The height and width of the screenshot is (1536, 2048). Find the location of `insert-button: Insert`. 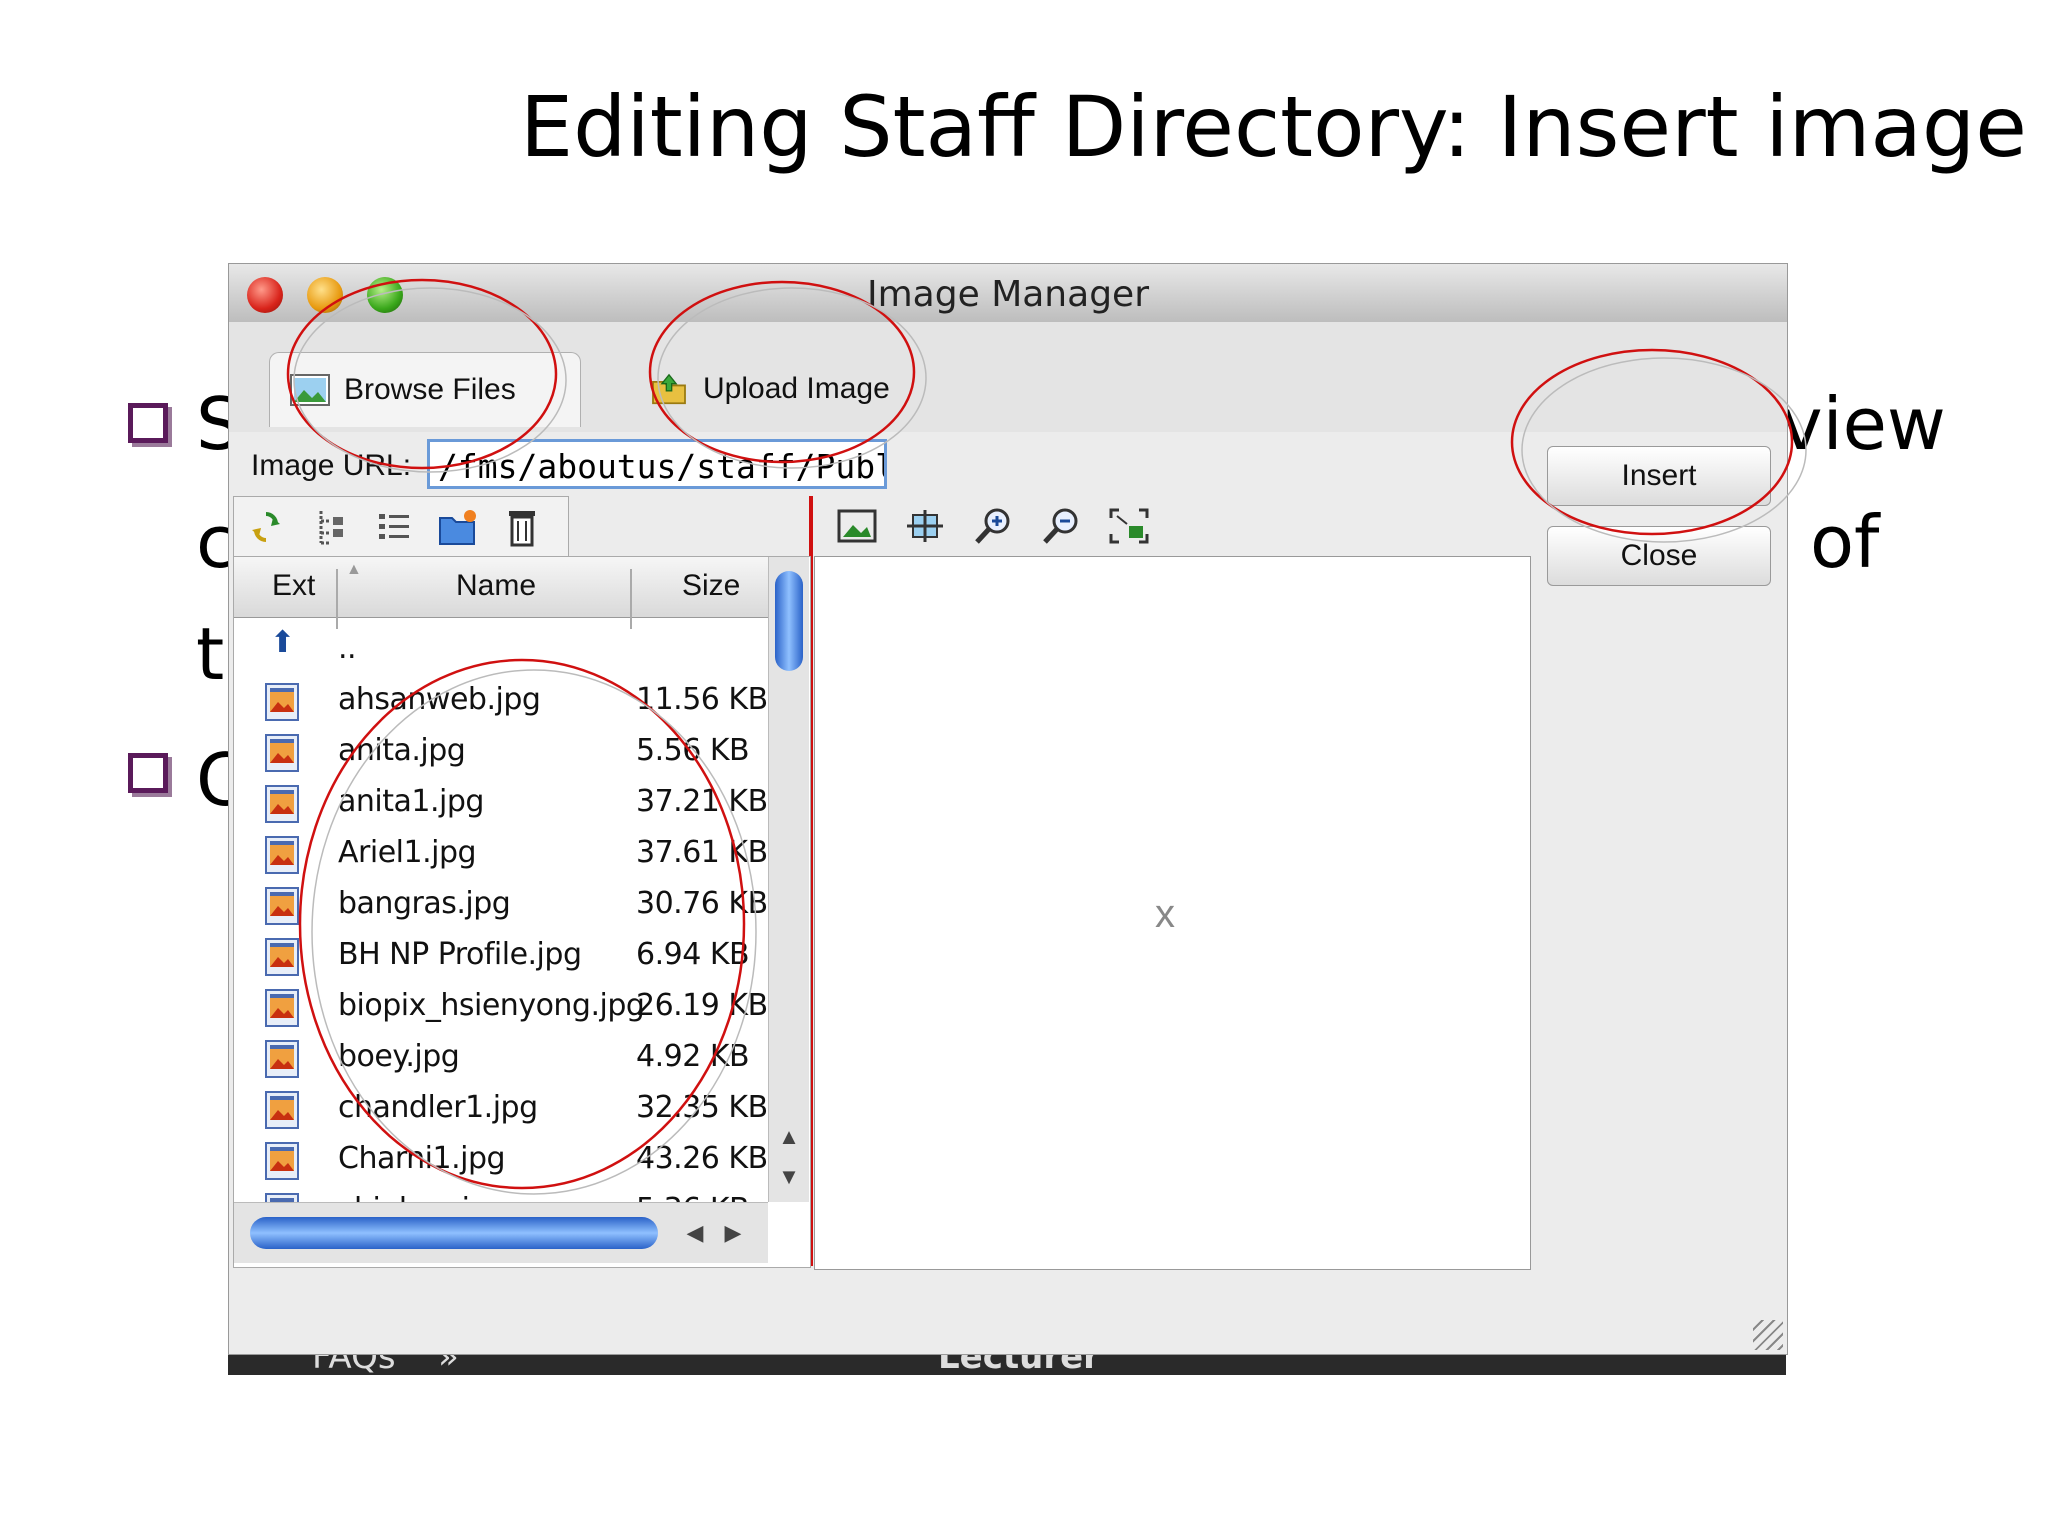

insert-button: Insert is located at coordinates (1659, 476).